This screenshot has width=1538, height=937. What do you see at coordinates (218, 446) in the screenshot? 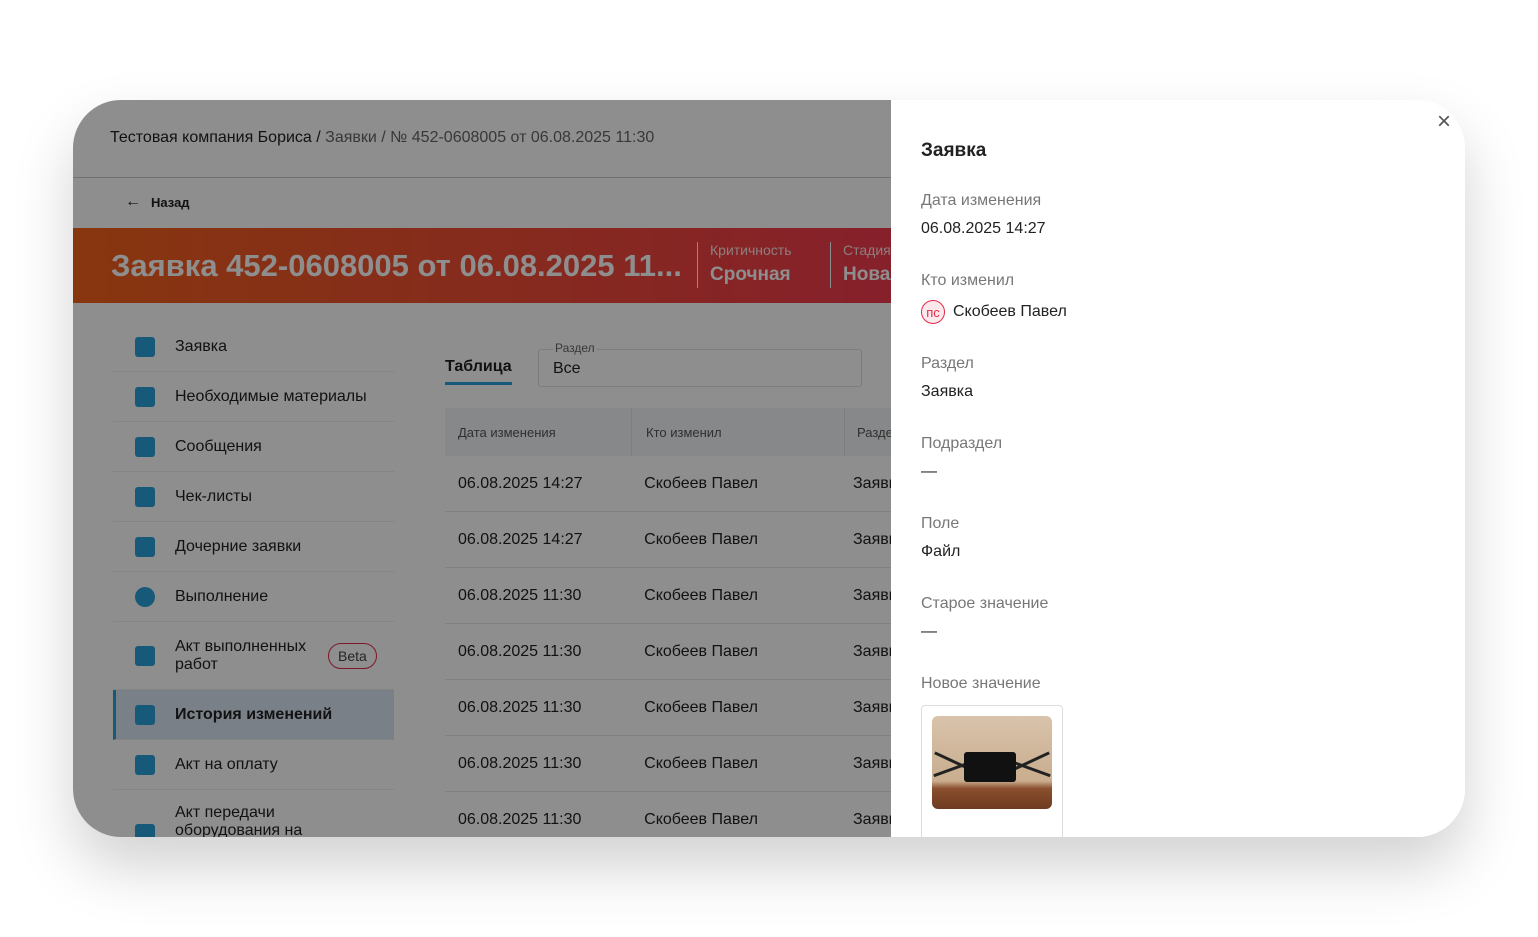
I see `sidebar-item-label: Сообщения` at bounding box center [218, 446].